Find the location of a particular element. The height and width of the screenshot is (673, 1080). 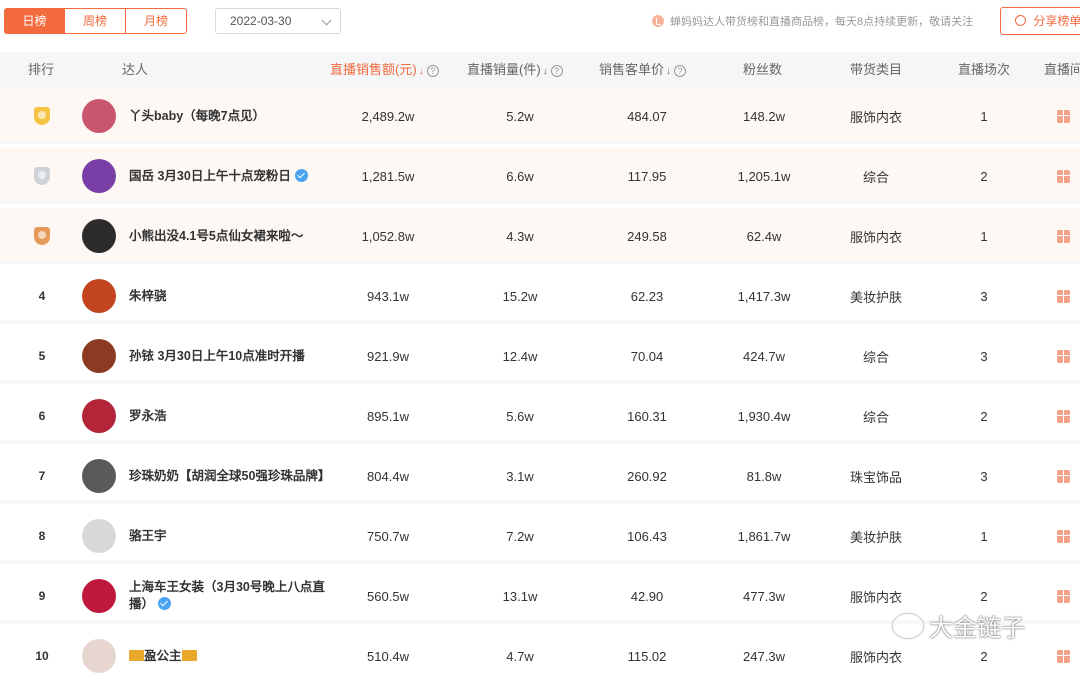

quantity-value: 3.1w is located at coordinates (520, 476).